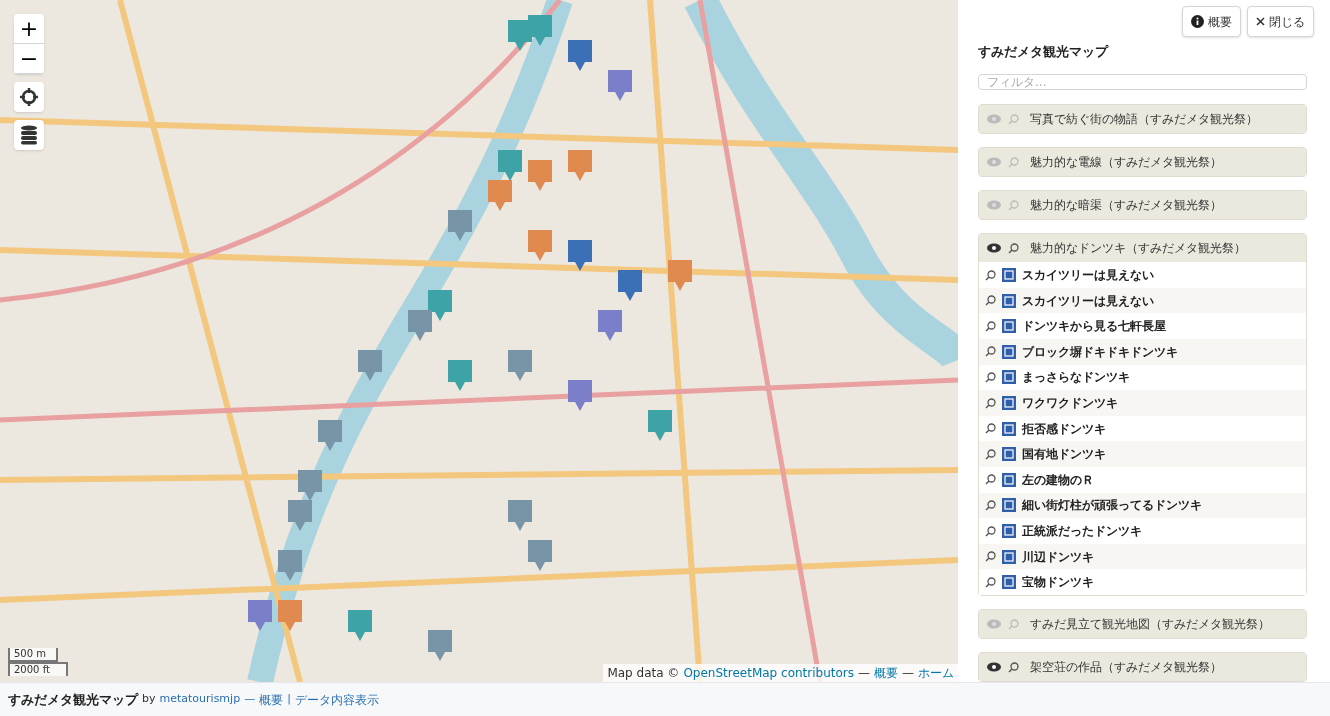  Describe the element at coordinates (38, 669) in the screenshot. I see `scale-label: 2000 ft` at that location.